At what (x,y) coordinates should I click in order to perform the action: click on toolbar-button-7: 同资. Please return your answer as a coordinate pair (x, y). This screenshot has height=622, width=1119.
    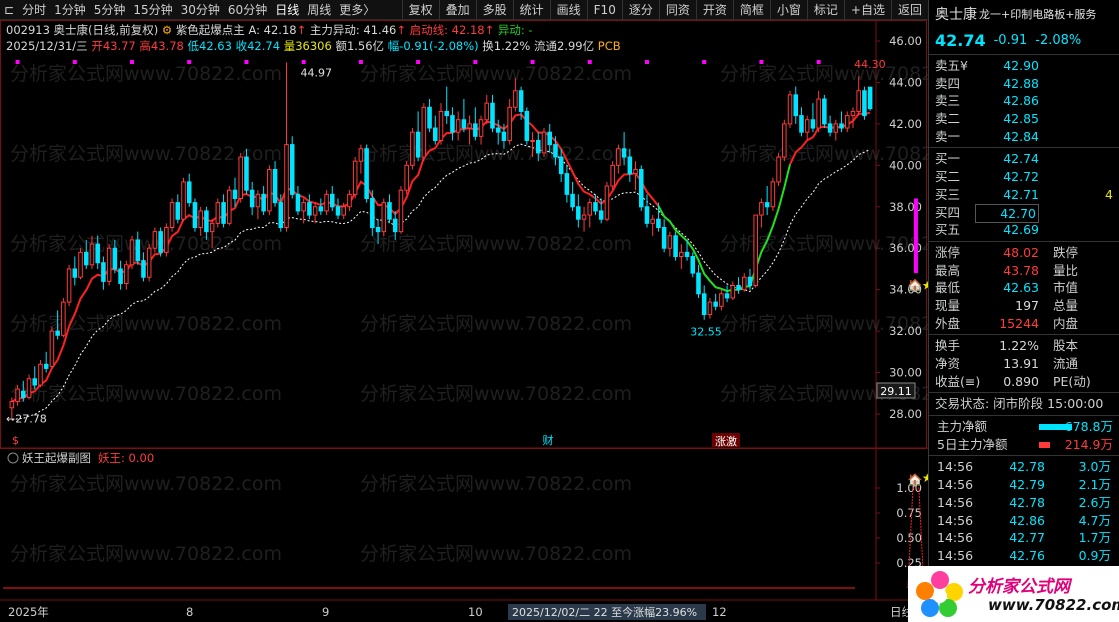
    Looking at the image, I should click on (677, 10).